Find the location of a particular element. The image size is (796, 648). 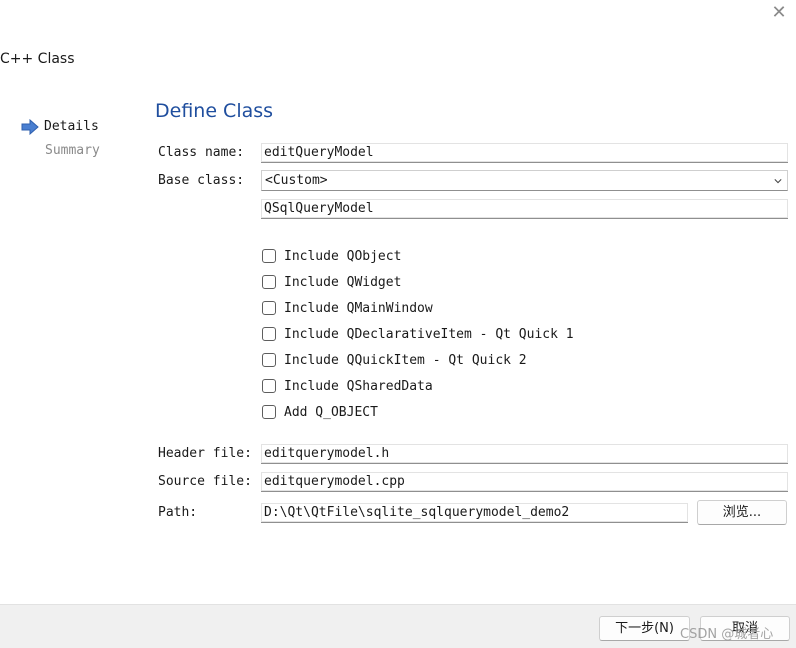

page-title: Define Class is located at coordinates (214, 111).